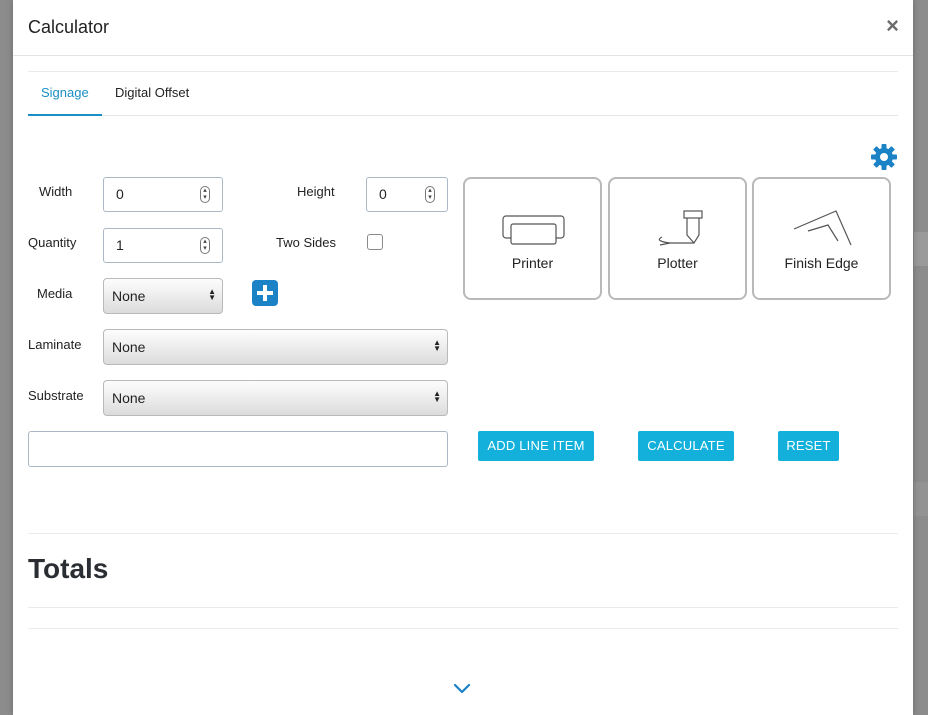  I want to click on printer-icon, so click(533, 230).